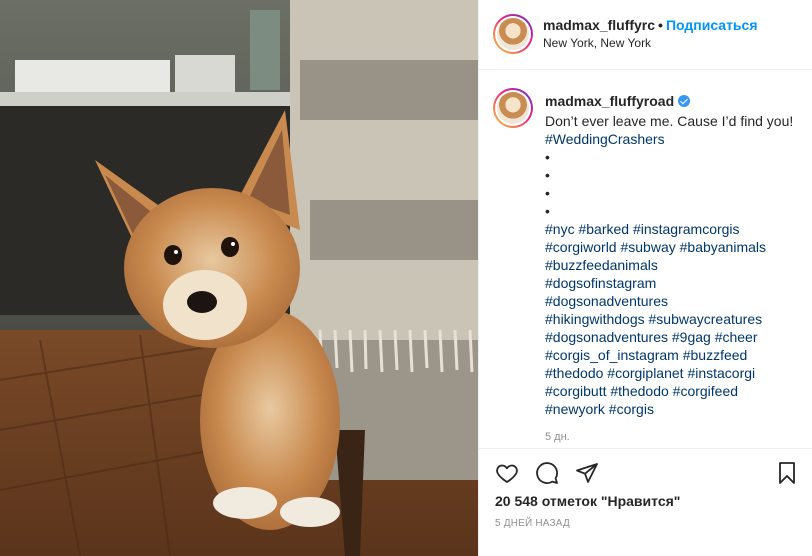 This screenshot has width=812, height=556. I want to click on author-avatar, so click(513, 34).